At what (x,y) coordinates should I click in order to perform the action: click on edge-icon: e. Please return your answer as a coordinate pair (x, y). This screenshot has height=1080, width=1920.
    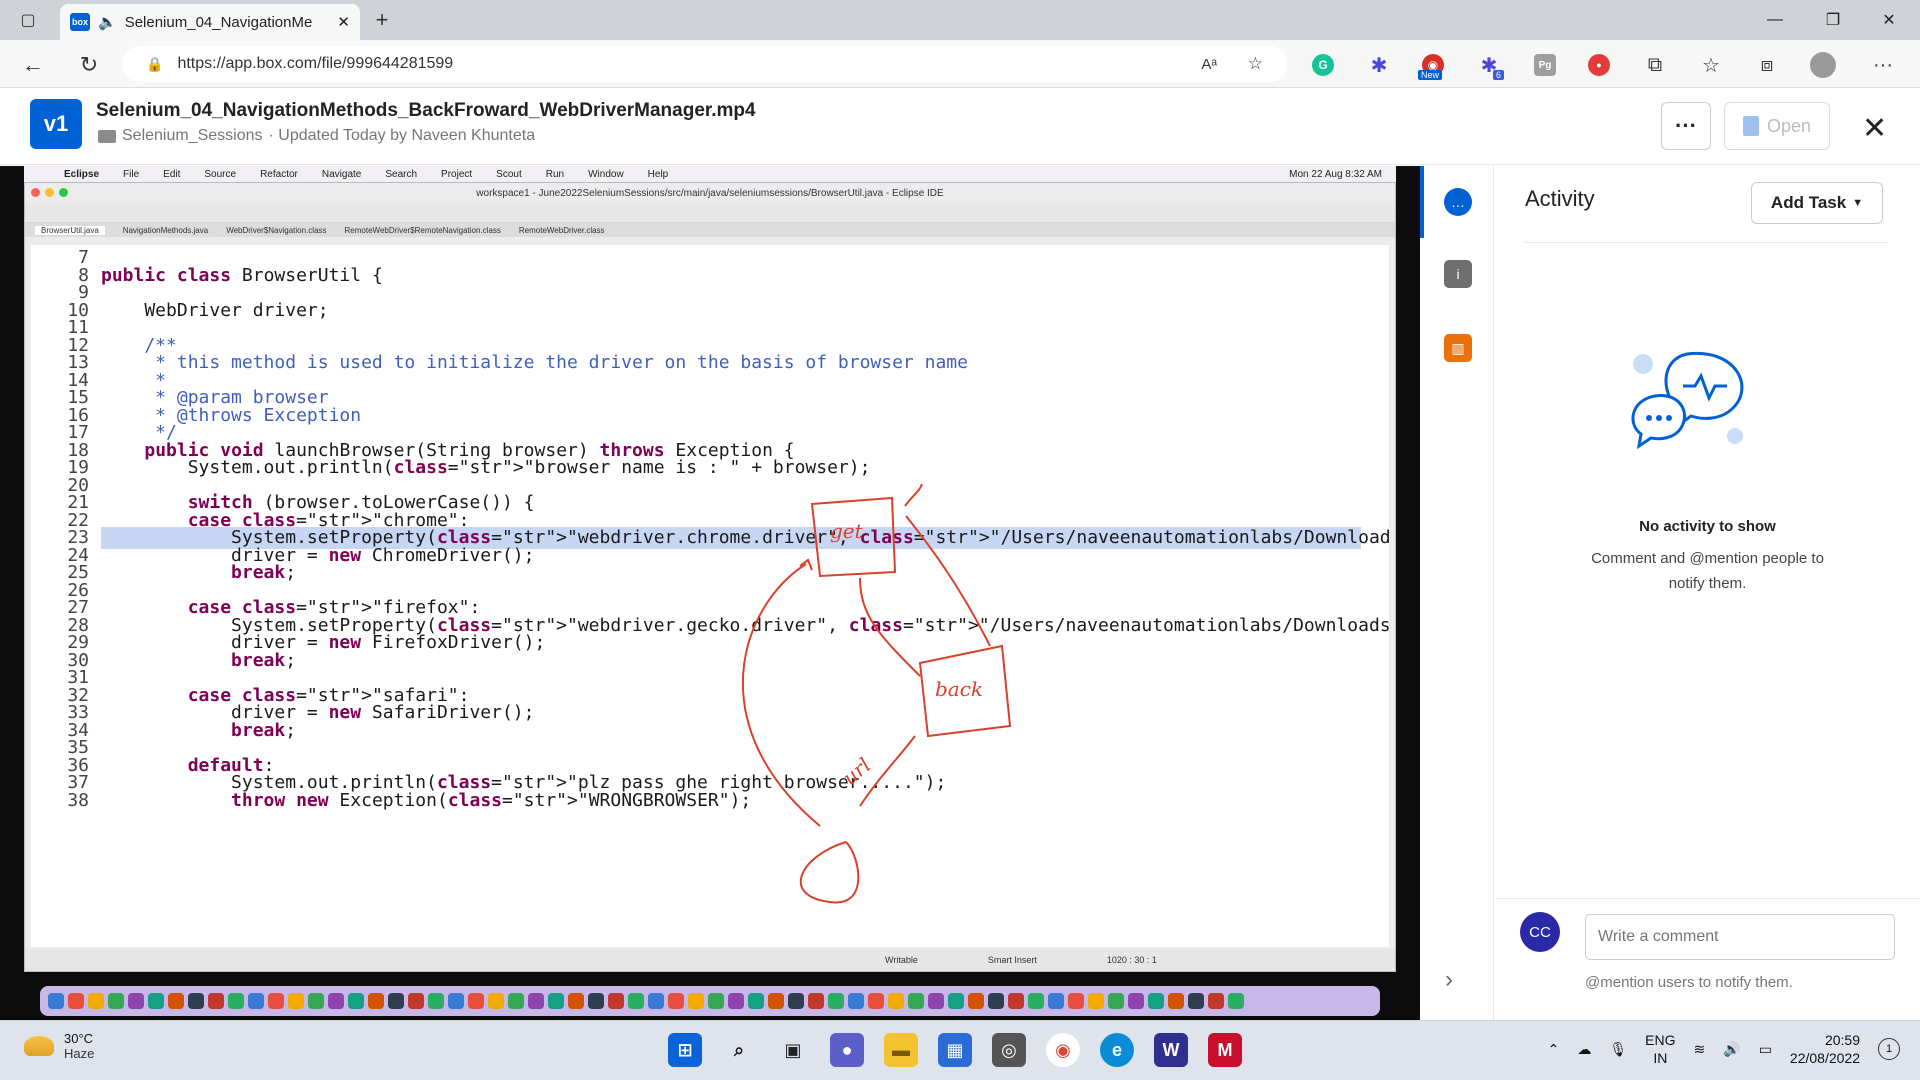
    Looking at the image, I should click on (1117, 1050).